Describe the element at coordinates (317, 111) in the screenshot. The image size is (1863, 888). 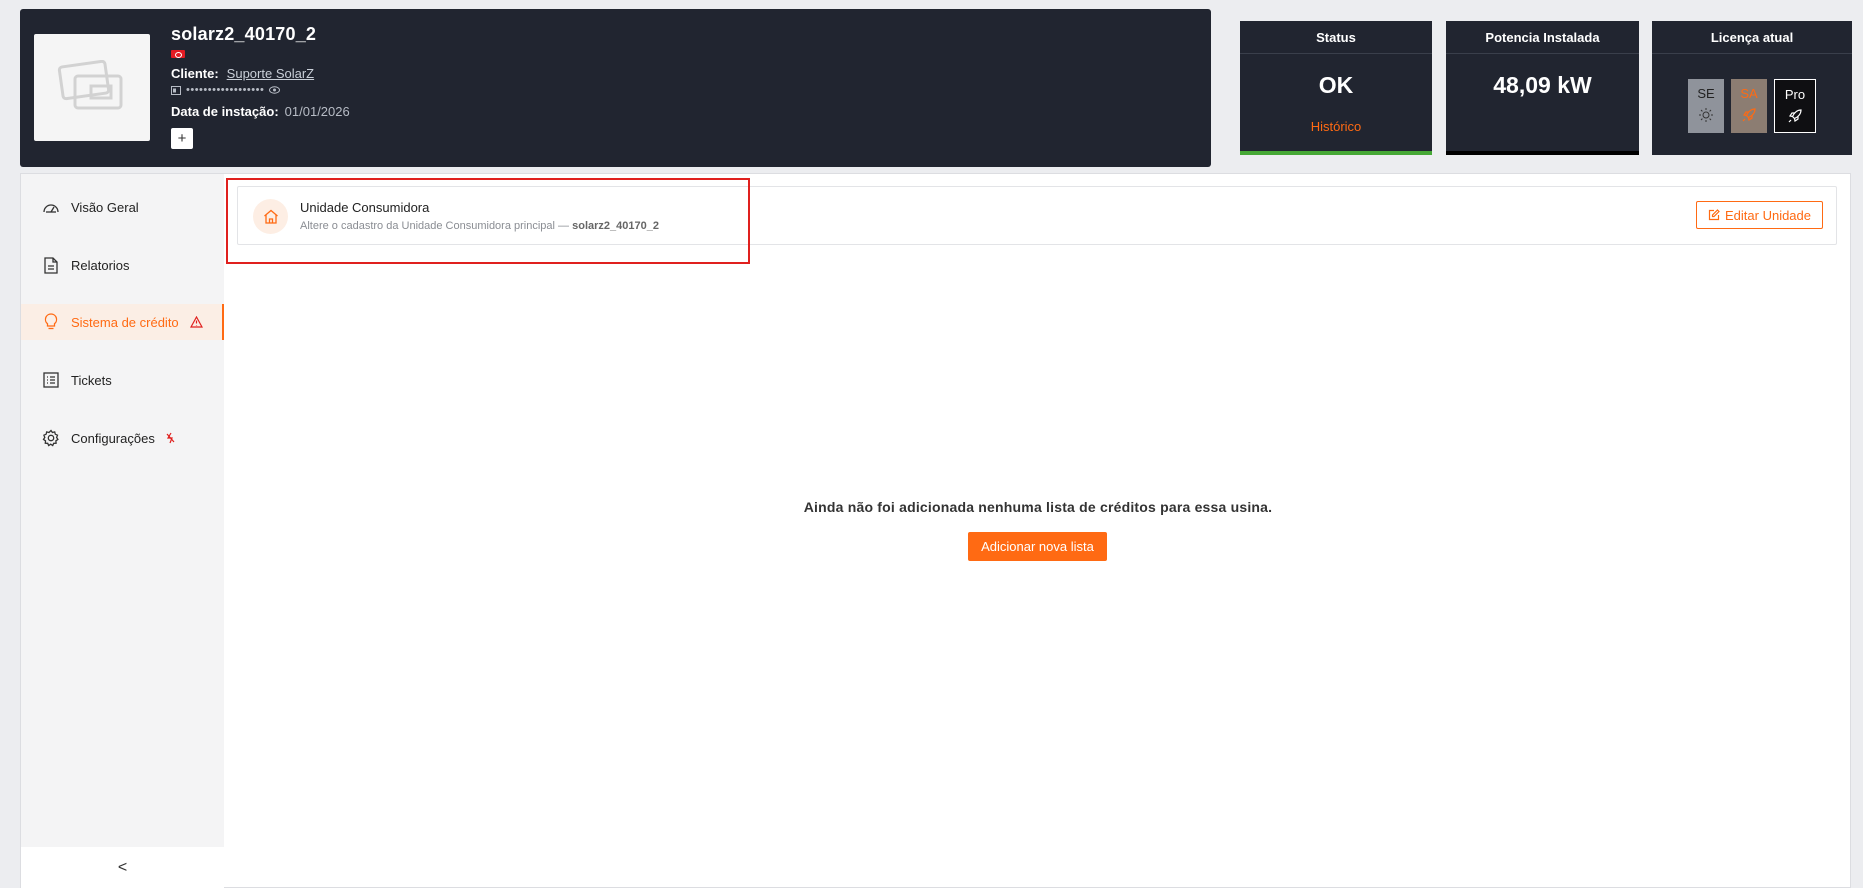
I see `install-date-value: 01/01/2026` at that location.